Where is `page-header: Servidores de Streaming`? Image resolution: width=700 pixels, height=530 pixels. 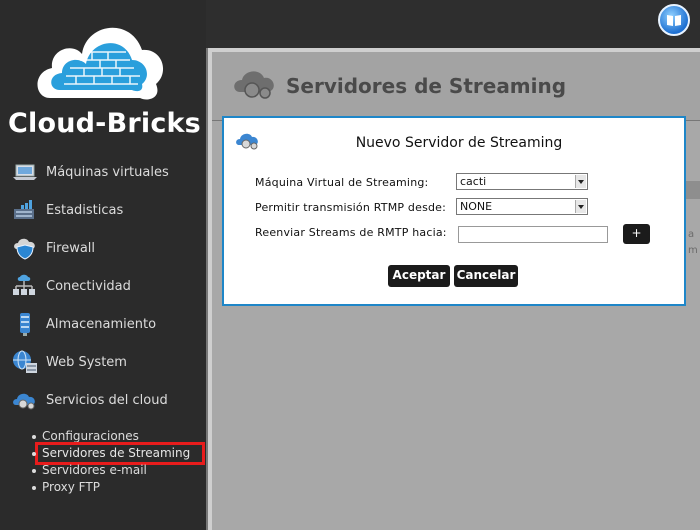 page-header: Servidores de Streaming is located at coordinates (456, 86).